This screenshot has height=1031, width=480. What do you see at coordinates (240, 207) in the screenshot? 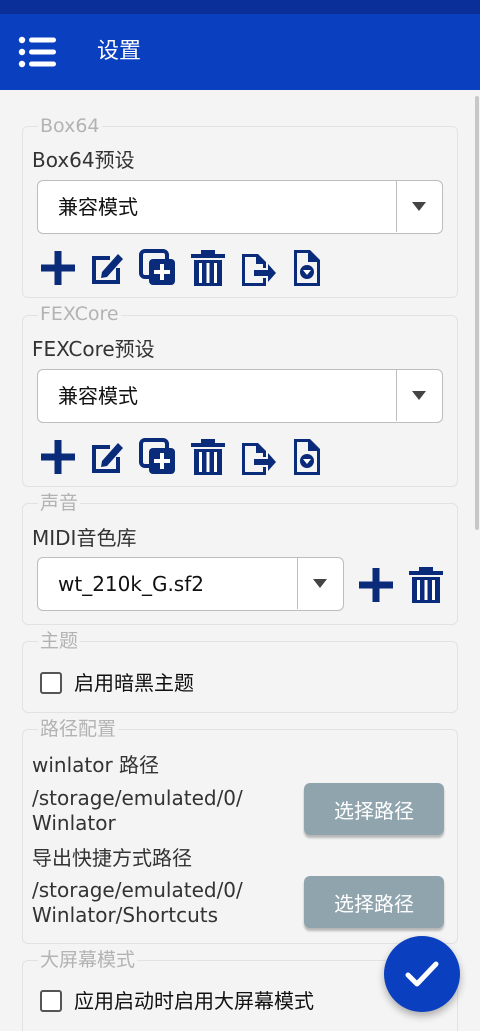
I see `box64-preset-select: 兼容模式` at bounding box center [240, 207].